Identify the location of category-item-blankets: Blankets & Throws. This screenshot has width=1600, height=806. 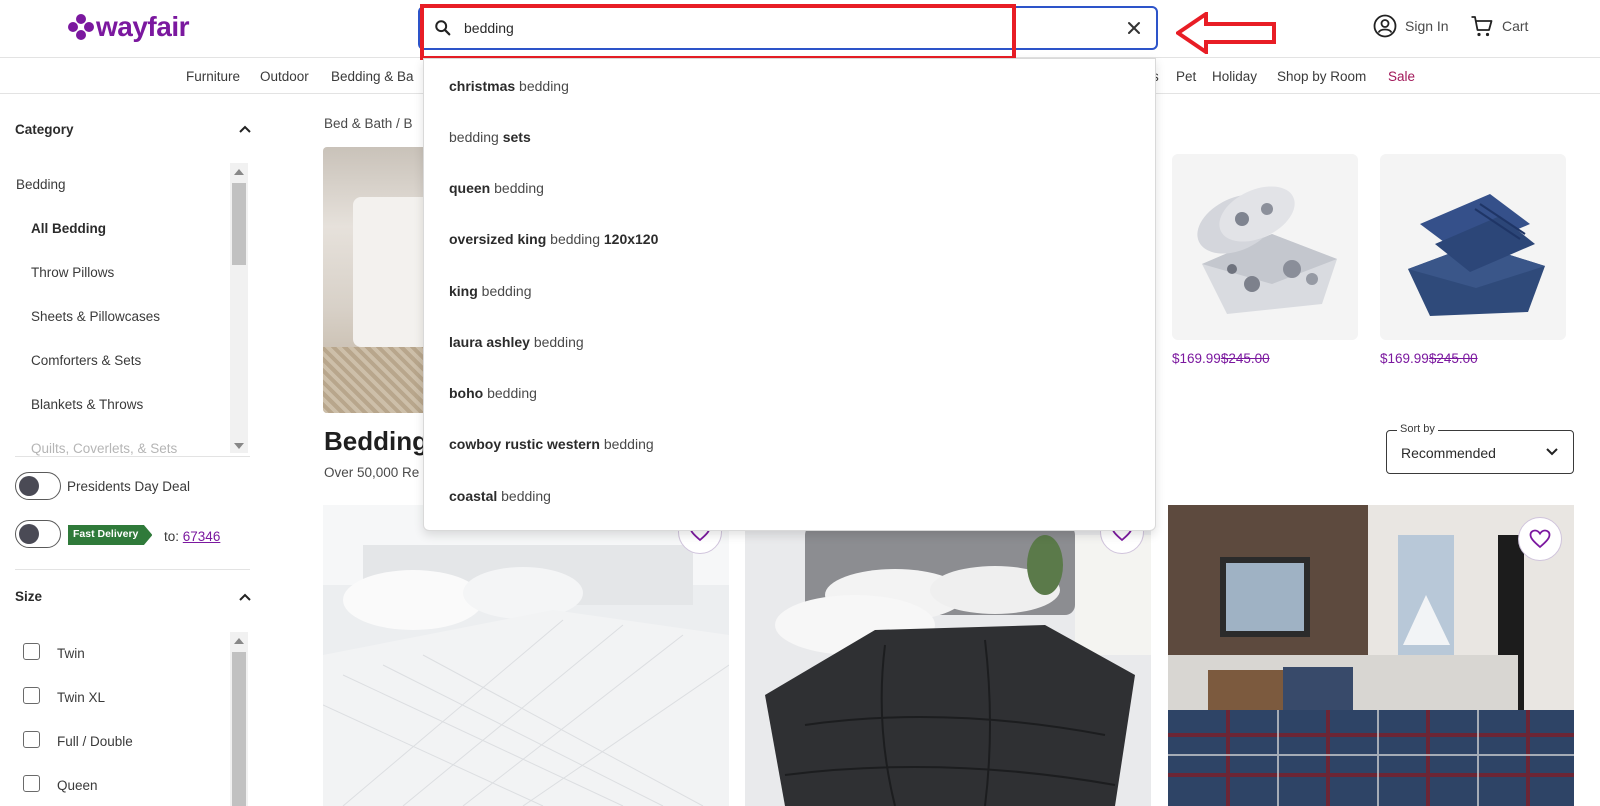
(87, 404).